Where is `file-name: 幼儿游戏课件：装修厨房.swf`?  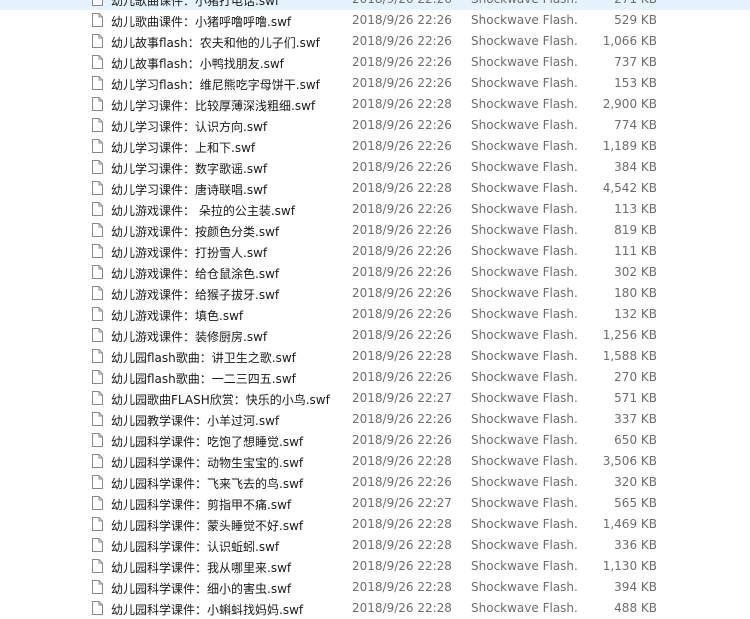 file-name: 幼儿游戏课件：装修厨房.swf is located at coordinates (189, 337).